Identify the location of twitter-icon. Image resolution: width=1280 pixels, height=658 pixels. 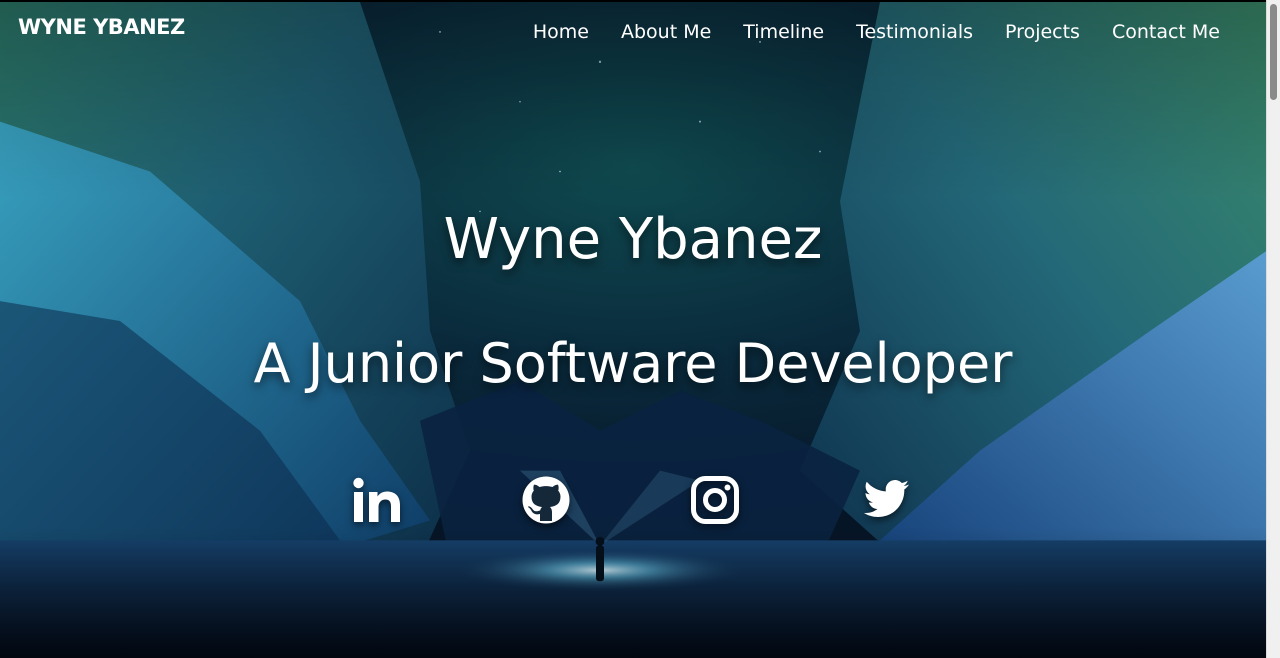
(886, 498).